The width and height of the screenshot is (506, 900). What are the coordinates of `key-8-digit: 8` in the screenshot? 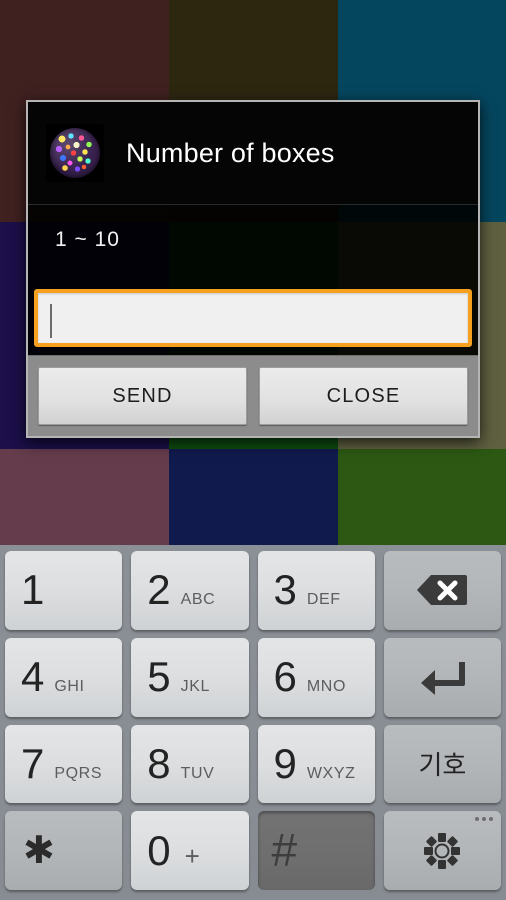 It's located at (159, 763).